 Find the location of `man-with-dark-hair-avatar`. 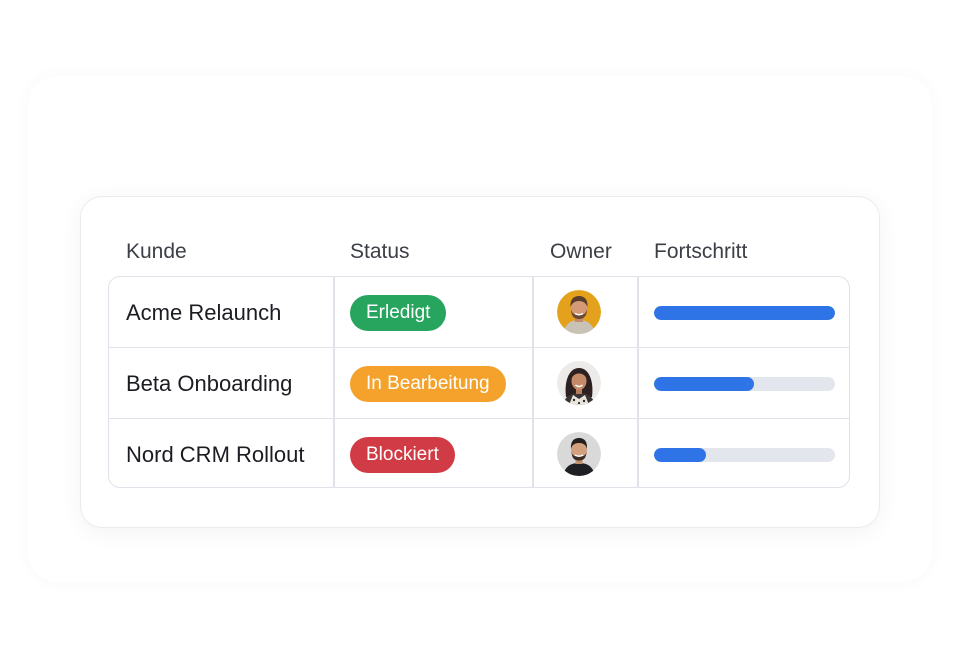

man-with-dark-hair-avatar is located at coordinates (579, 454).